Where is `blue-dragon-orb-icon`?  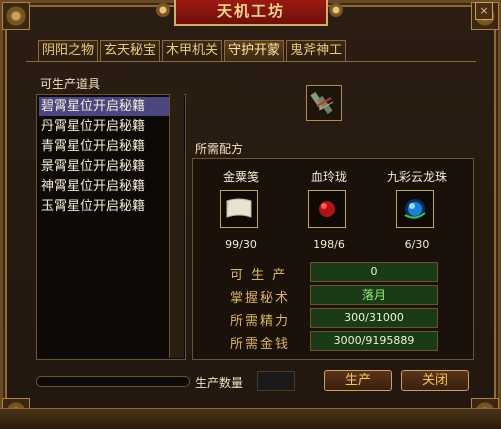 blue-dragon-orb-icon is located at coordinates (415, 209).